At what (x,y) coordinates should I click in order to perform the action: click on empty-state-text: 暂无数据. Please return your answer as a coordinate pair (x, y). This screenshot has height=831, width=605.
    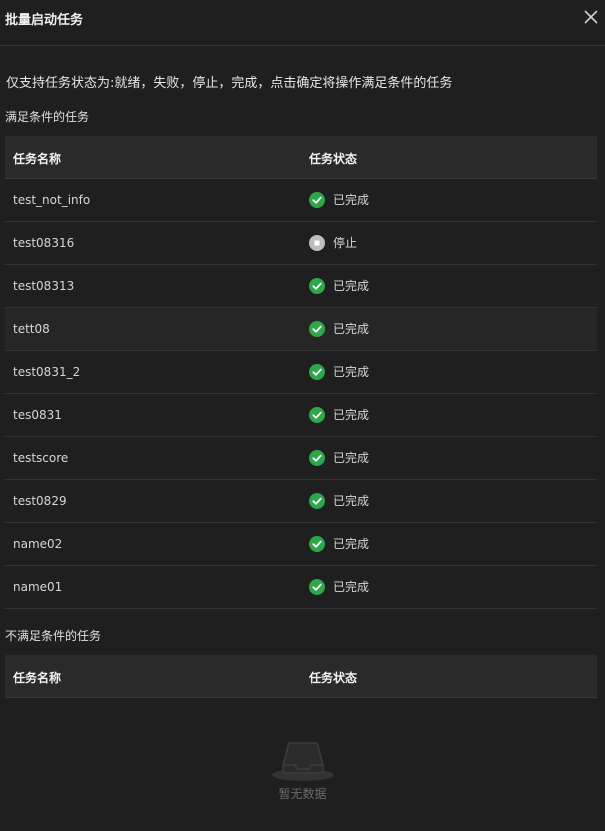
    Looking at the image, I should click on (302, 794).